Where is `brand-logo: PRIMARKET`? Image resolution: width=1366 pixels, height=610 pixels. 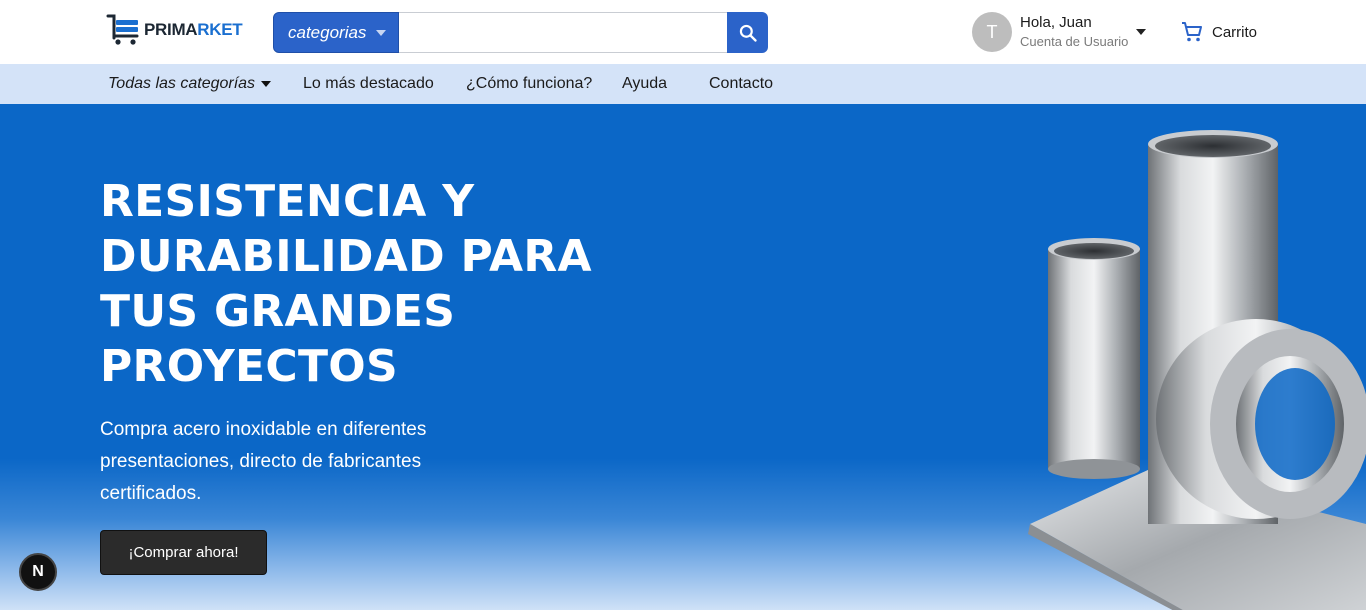 brand-logo: PRIMARKET is located at coordinates (174, 30).